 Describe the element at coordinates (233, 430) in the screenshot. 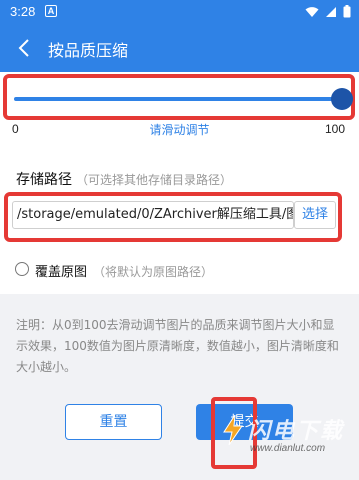

I see `lightning-logo-icon` at that location.